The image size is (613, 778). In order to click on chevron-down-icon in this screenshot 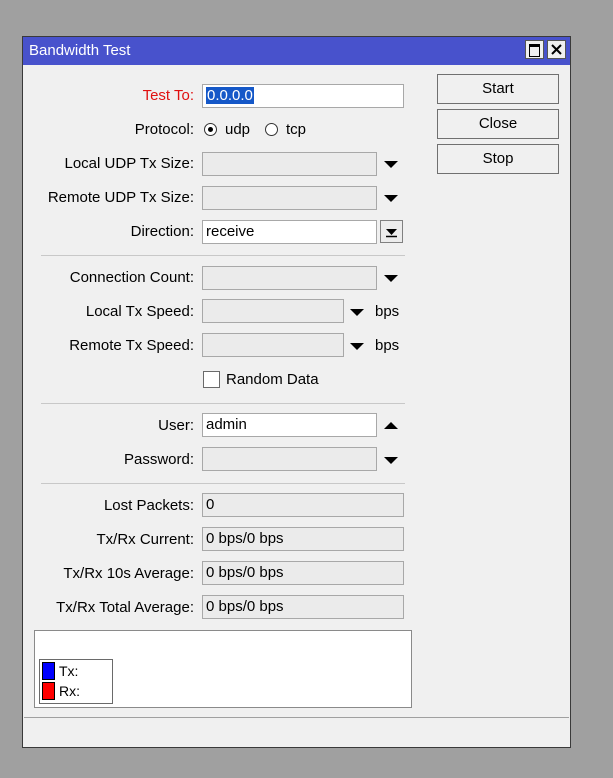, I will do `click(391, 233)`.